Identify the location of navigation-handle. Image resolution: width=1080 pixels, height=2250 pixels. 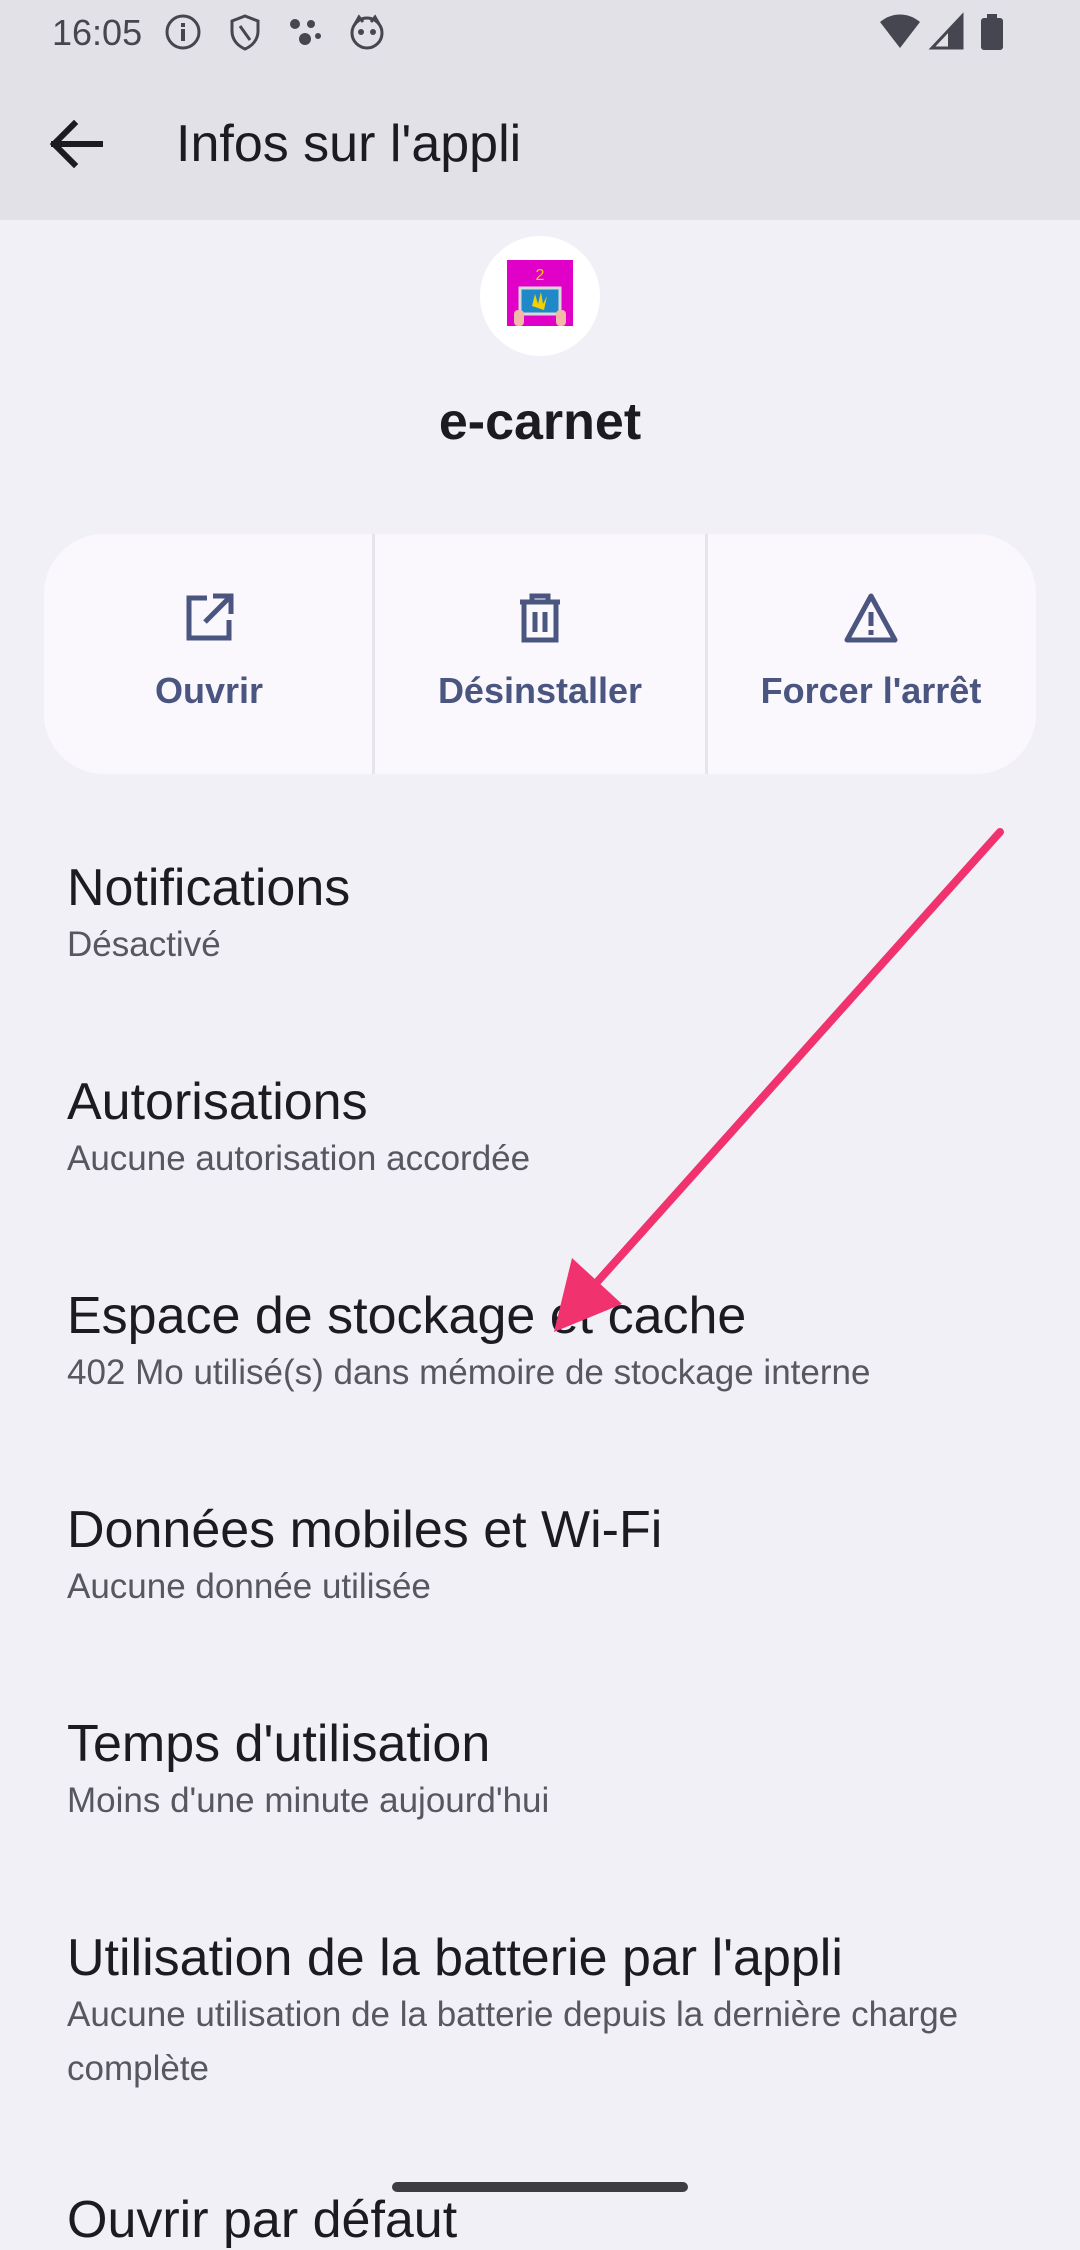
(540, 2187).